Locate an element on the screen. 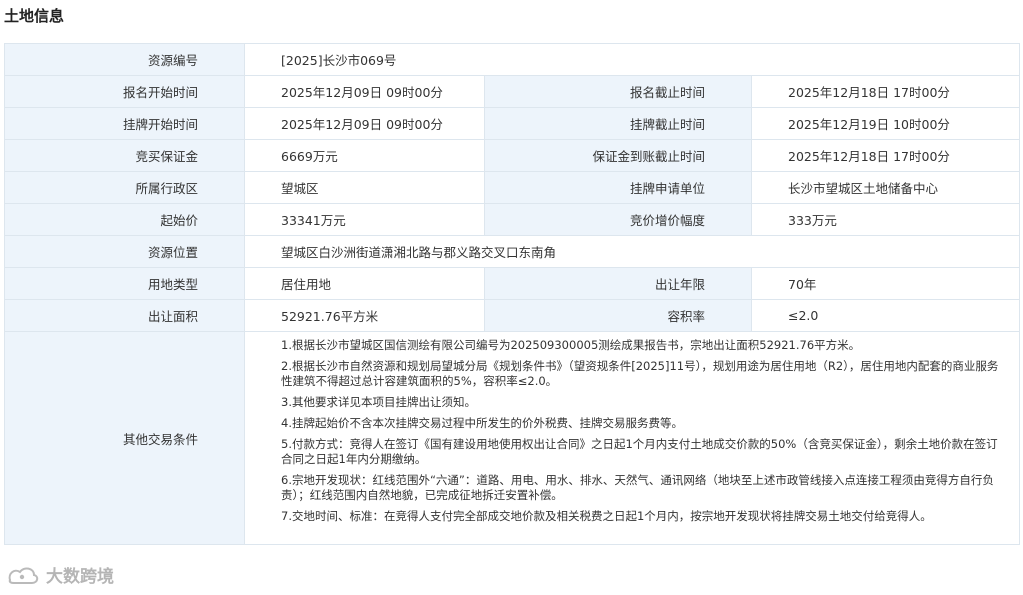  conditions-label: 其他交易条件 is located at coordinates (124, 438).